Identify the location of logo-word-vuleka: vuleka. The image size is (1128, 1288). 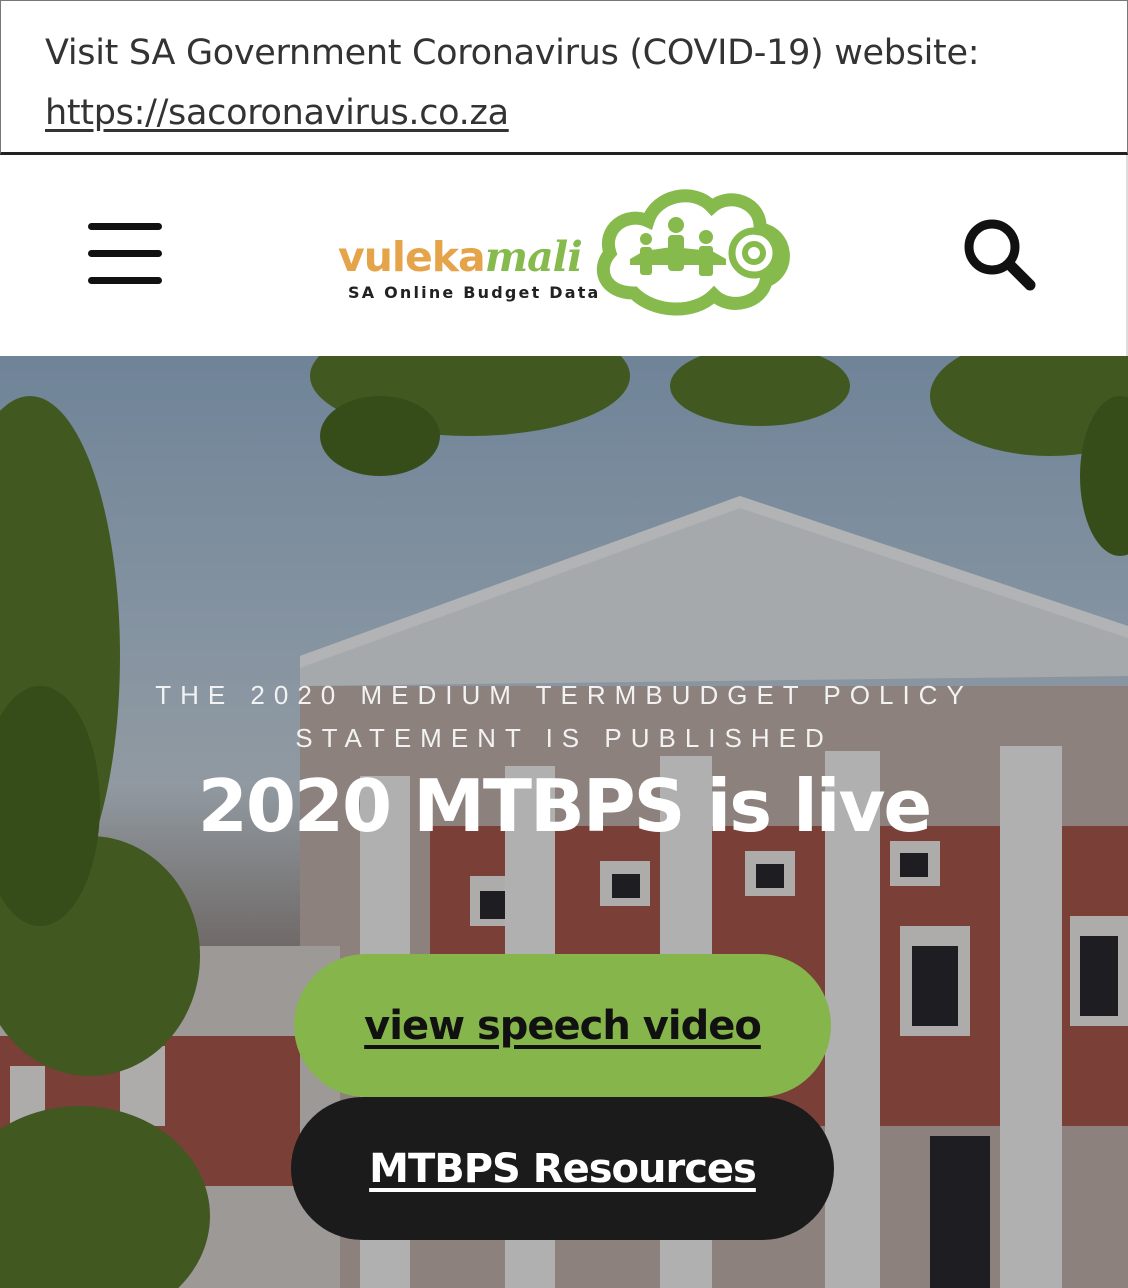
(412, 257).